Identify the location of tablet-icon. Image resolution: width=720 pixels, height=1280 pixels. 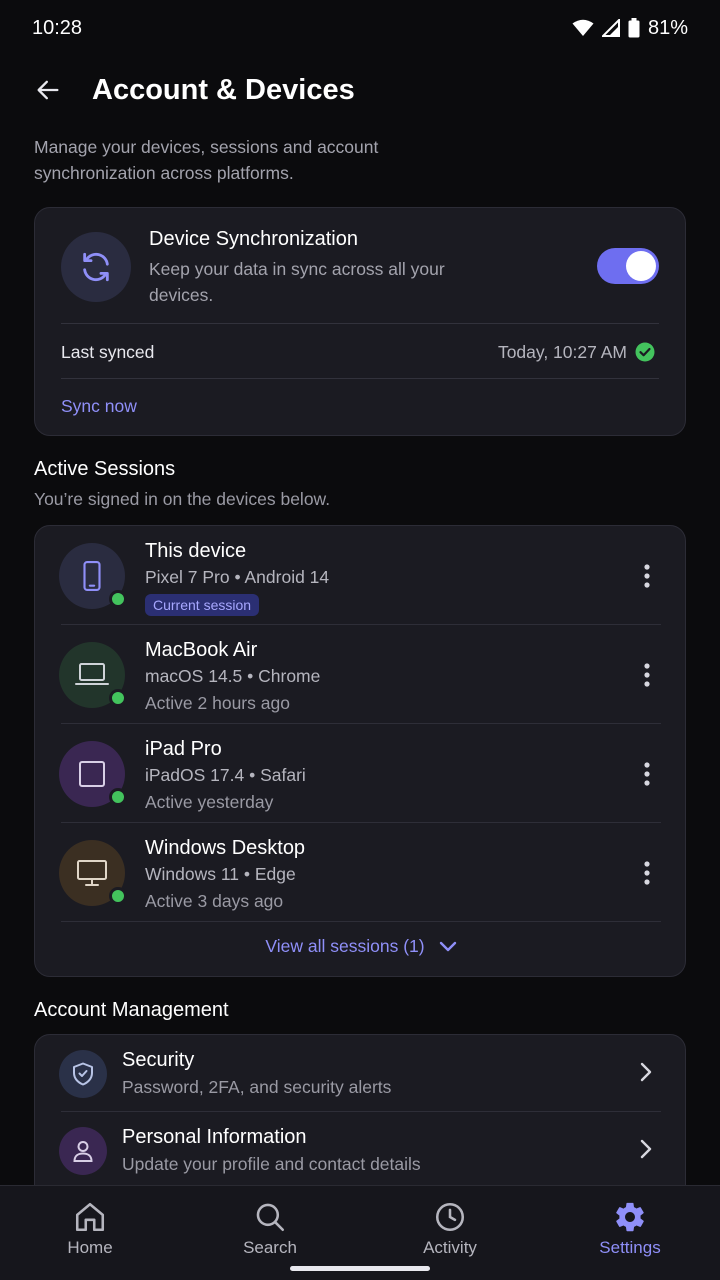
(92, 774).